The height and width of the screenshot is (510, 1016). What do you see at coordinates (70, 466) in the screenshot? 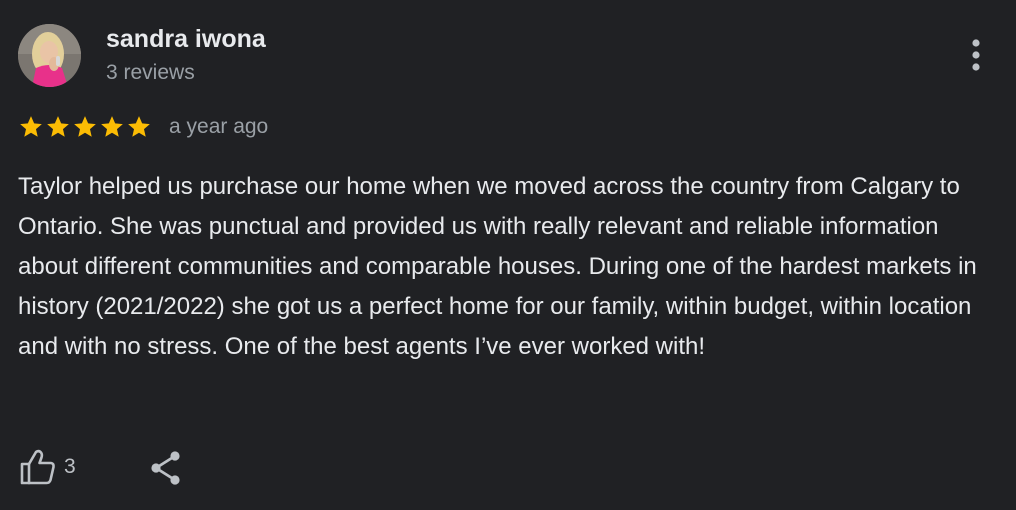
I see `like-count: 3` at bounding box center [70, 466].